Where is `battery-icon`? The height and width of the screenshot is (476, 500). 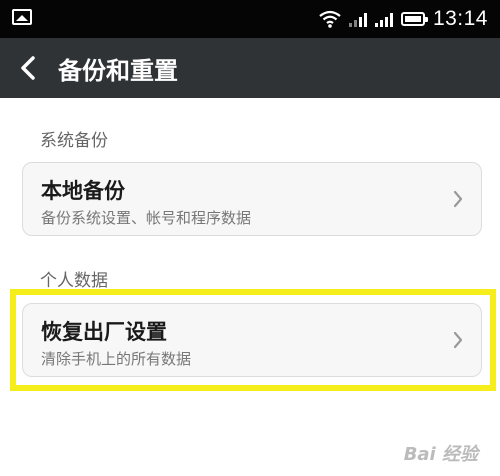
battery-icon is located at coordinates (414, 19).